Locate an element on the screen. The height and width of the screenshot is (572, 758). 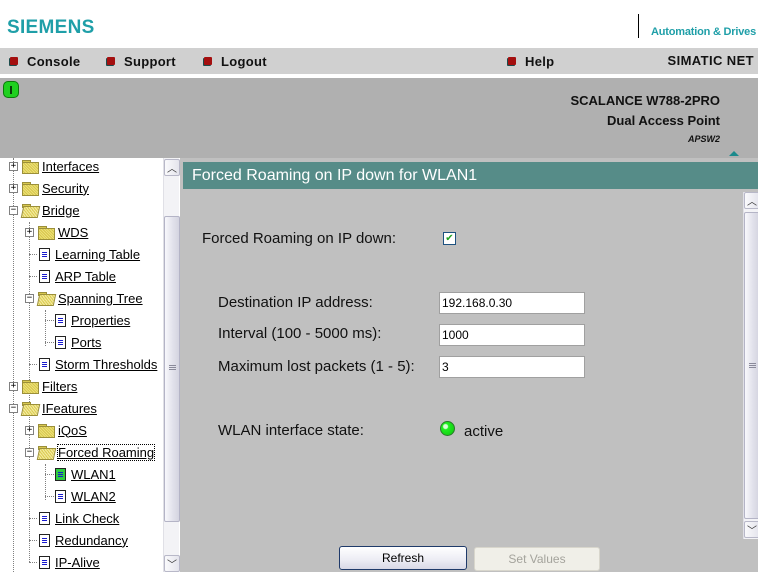
tree-item-label: Redundancy is located at coordinates (91, 540).